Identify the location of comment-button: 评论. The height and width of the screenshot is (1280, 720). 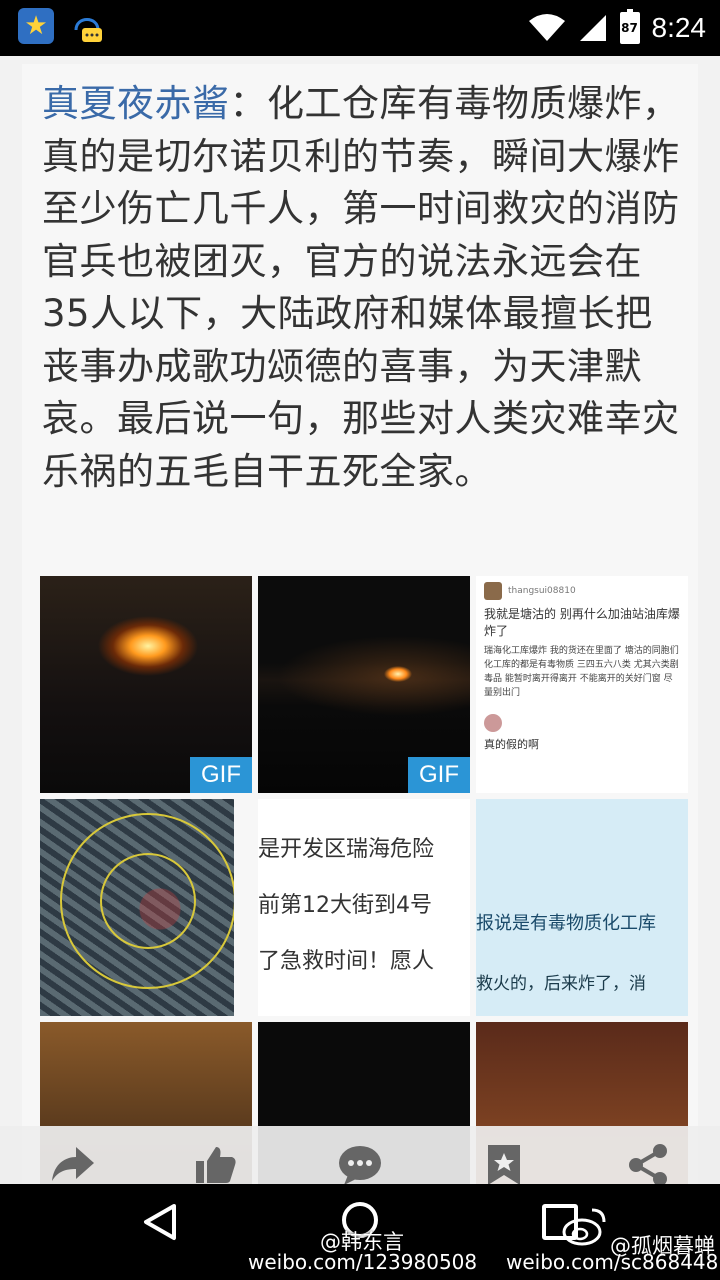
(360, 1155).